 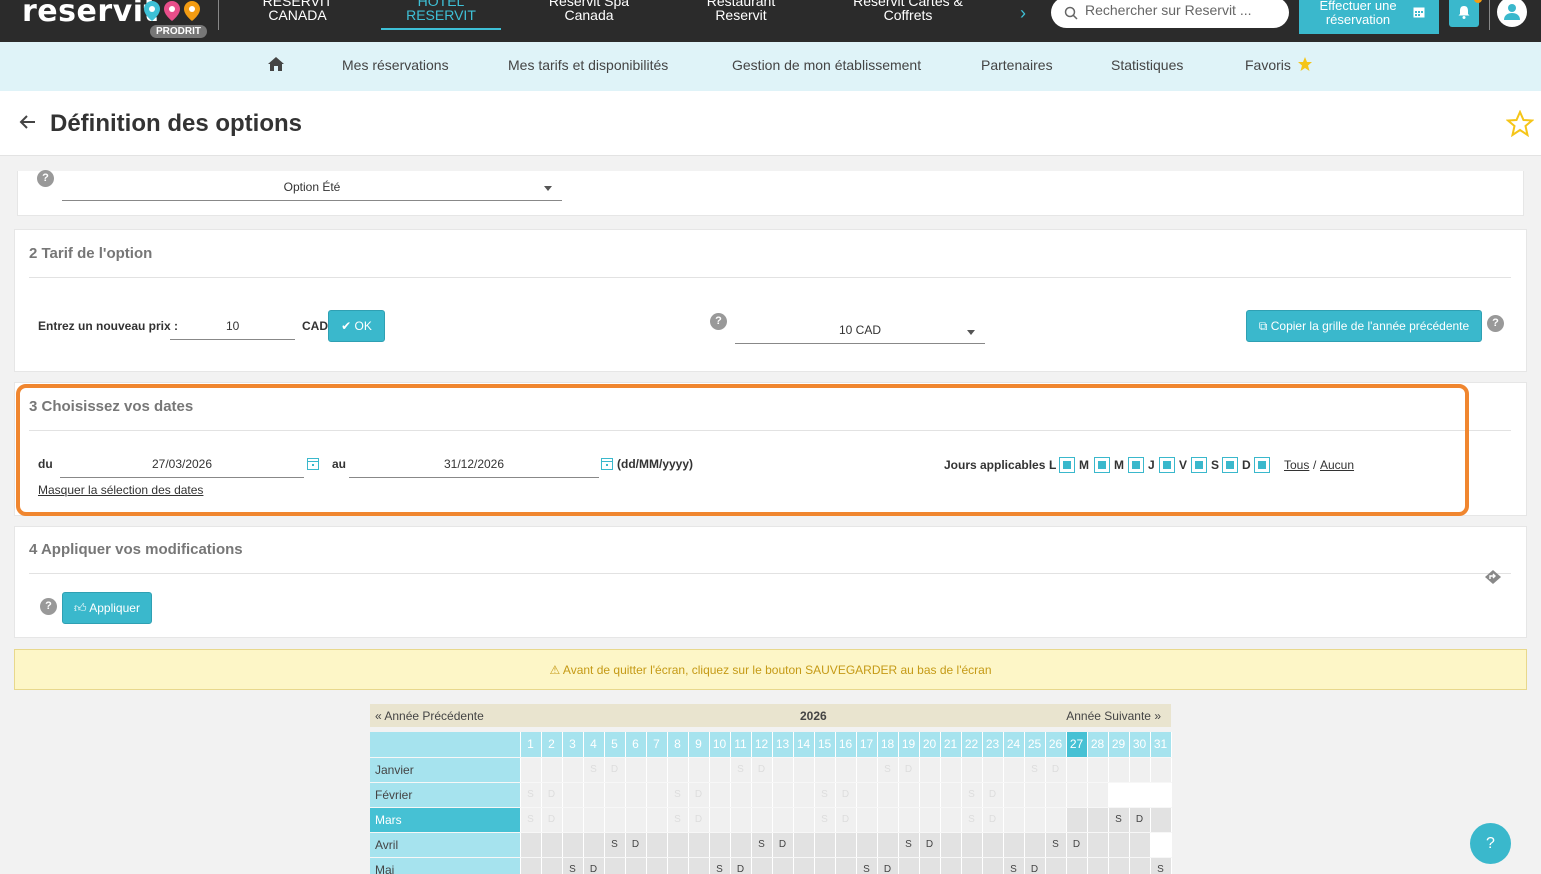 I want to click on tab-reservit-spa: Reservit Spa Canada, so click(x=589, y=15).